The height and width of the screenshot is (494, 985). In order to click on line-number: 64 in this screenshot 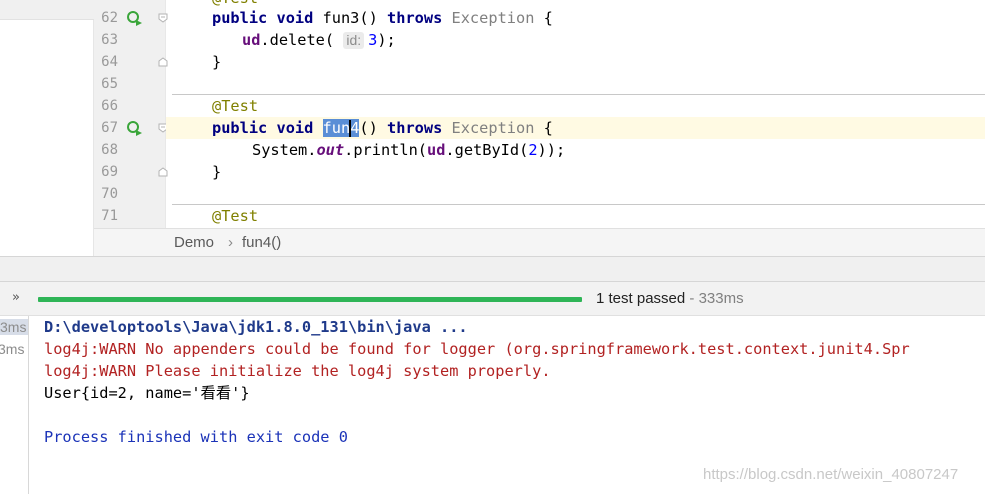, I will do `click(109, 62)`.